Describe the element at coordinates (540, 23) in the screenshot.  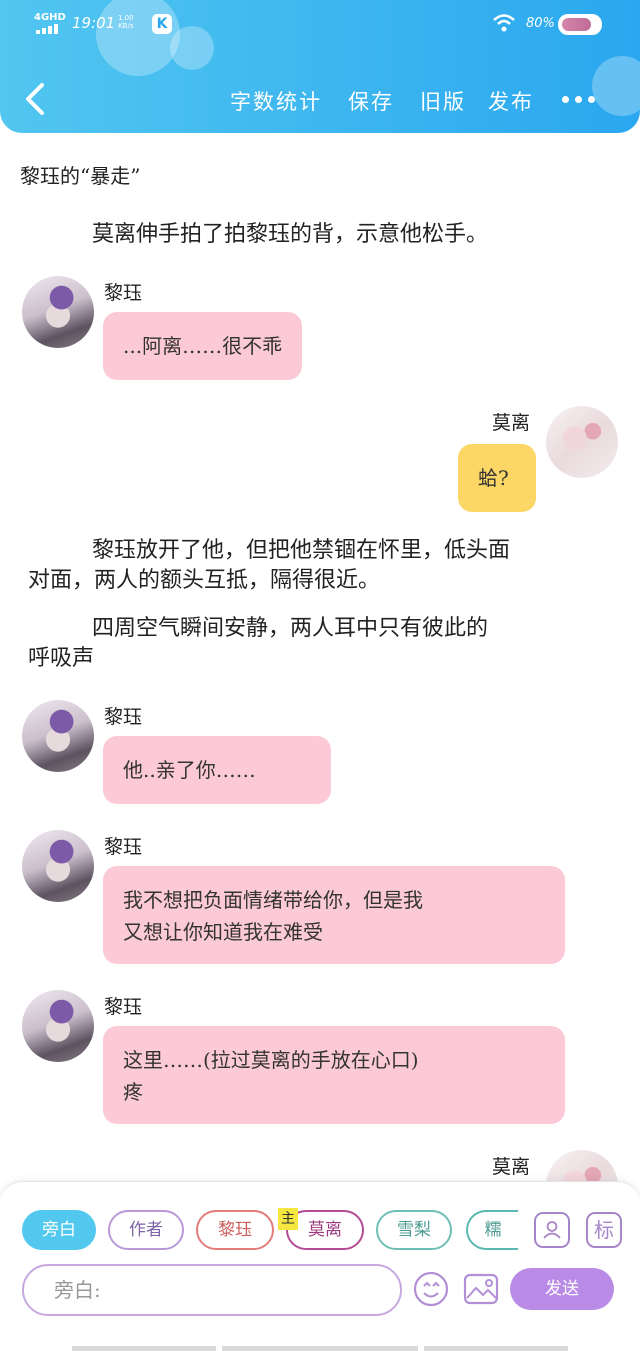
I see `battery-percent: 80%` at that location.